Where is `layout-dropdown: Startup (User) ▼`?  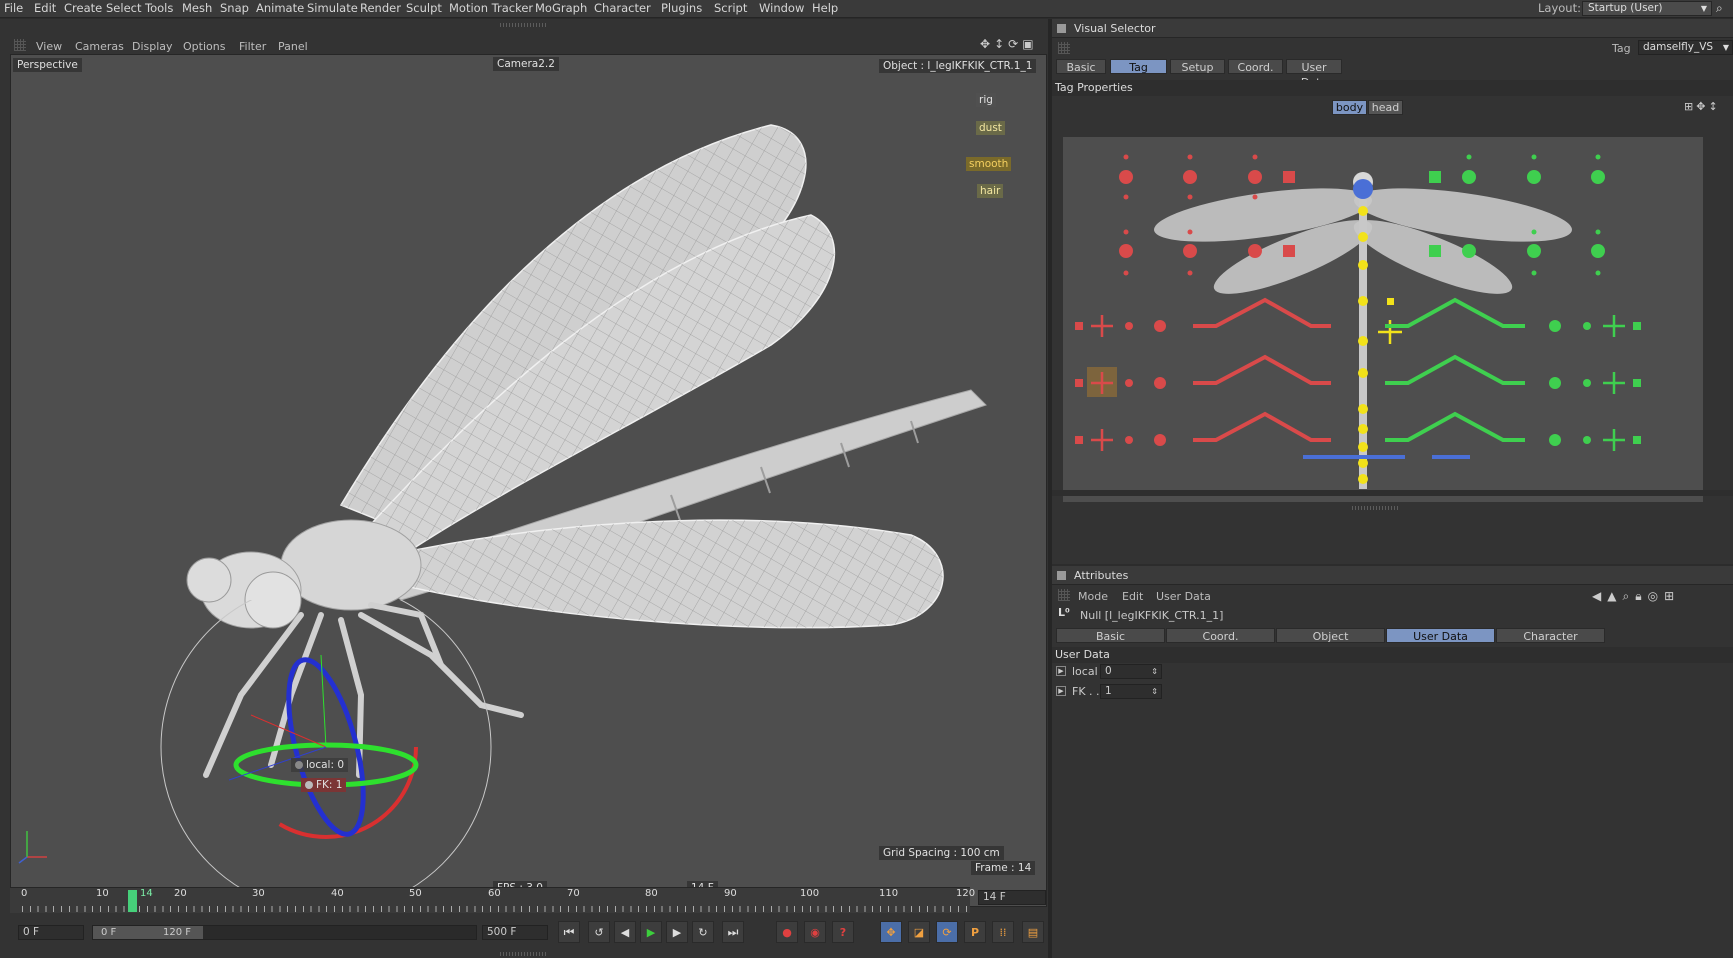 layout-dropdown: Startup (User) ▼ is located at coordinates (1647, 8).